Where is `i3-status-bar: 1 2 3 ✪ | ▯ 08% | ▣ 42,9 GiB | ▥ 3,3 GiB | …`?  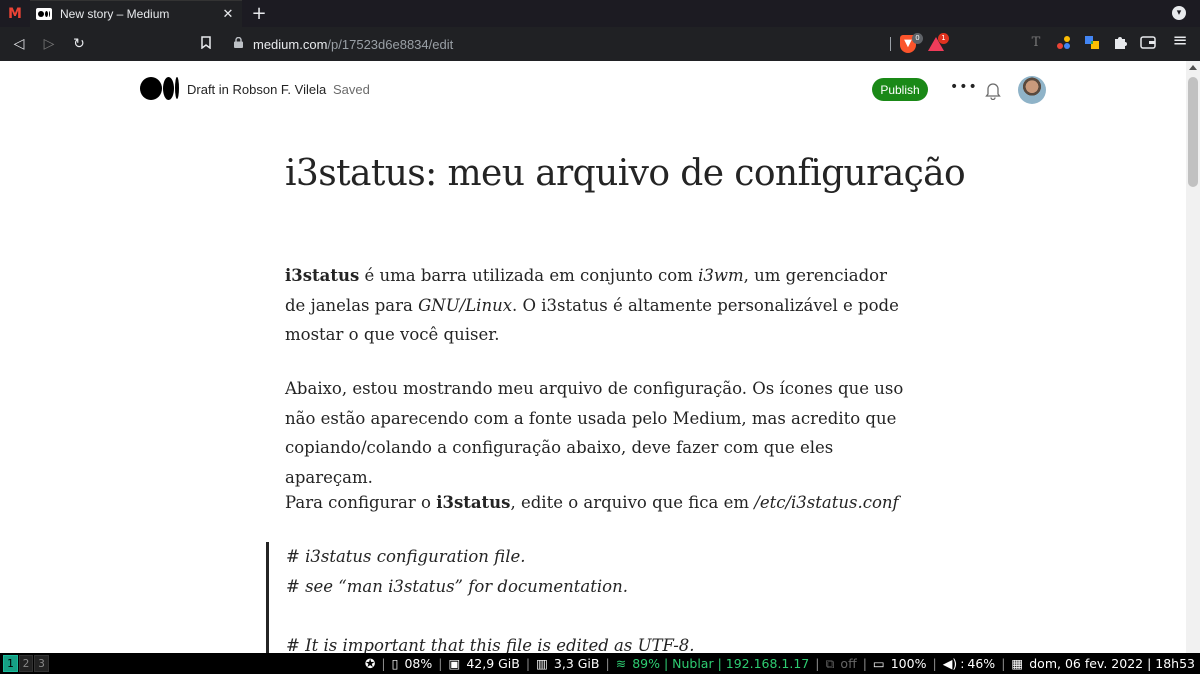 i3-status-bar: 1 2 3 ✪ | ▯ 08% | ▣ 42,9 GiB | ▥ 3,3 GiB | … is located at coordinates (600, 663).